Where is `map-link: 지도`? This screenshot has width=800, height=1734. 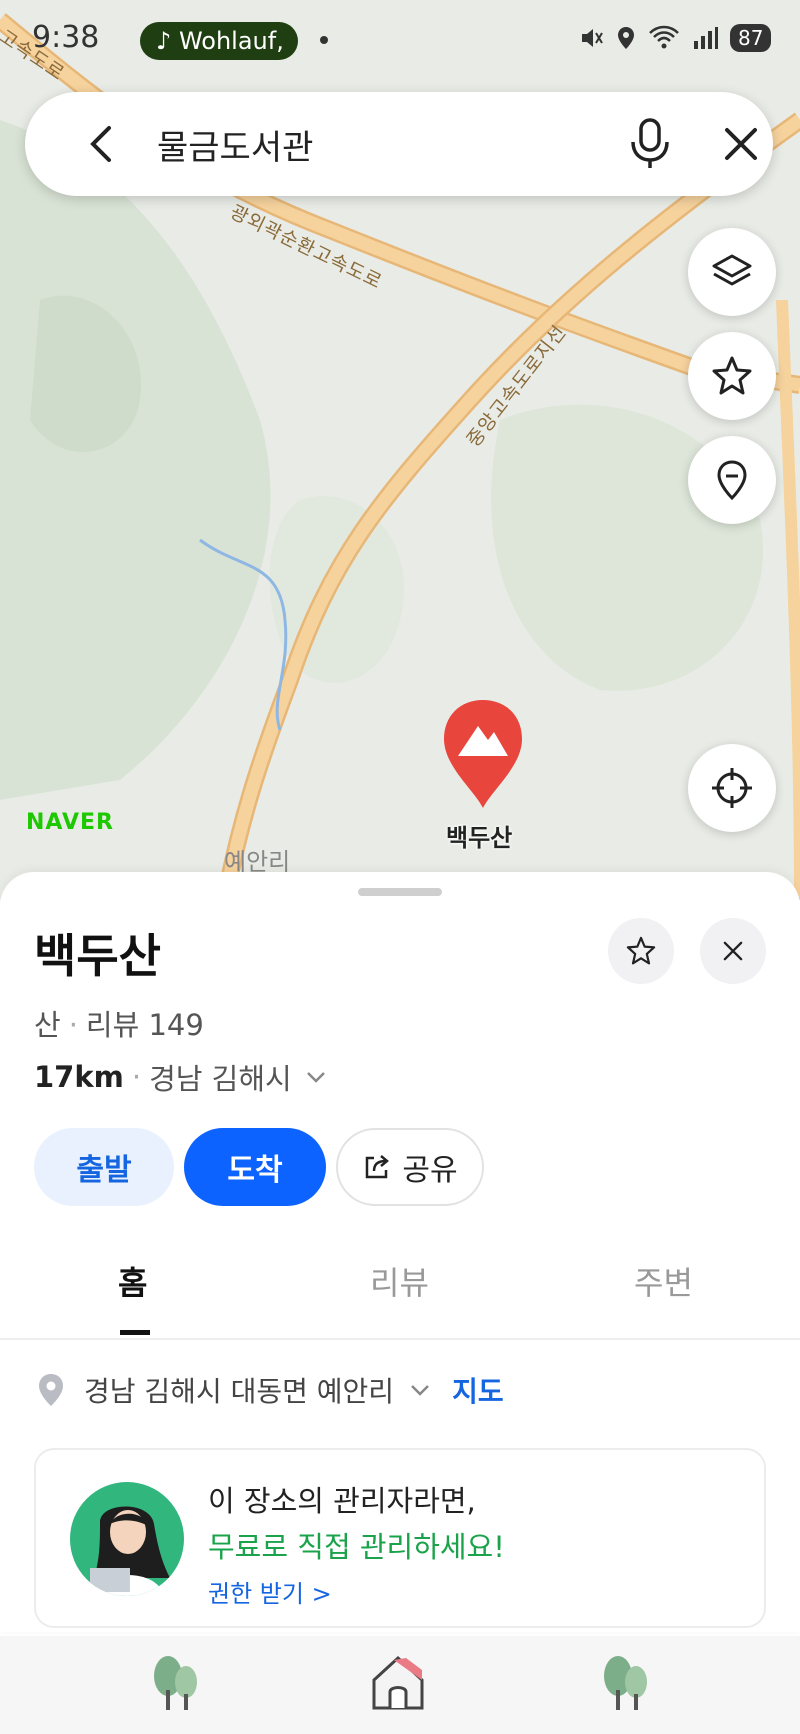
map-link: 지도 is located at coordinates (478, 1390).